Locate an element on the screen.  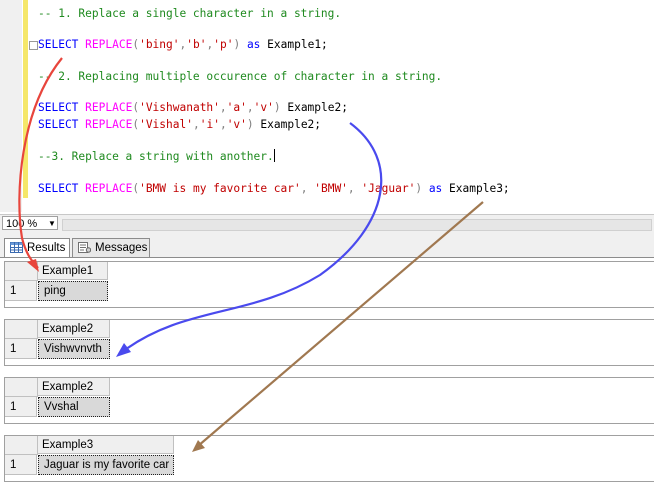
tab-results-label: Results is located at coordinates (46, 248).